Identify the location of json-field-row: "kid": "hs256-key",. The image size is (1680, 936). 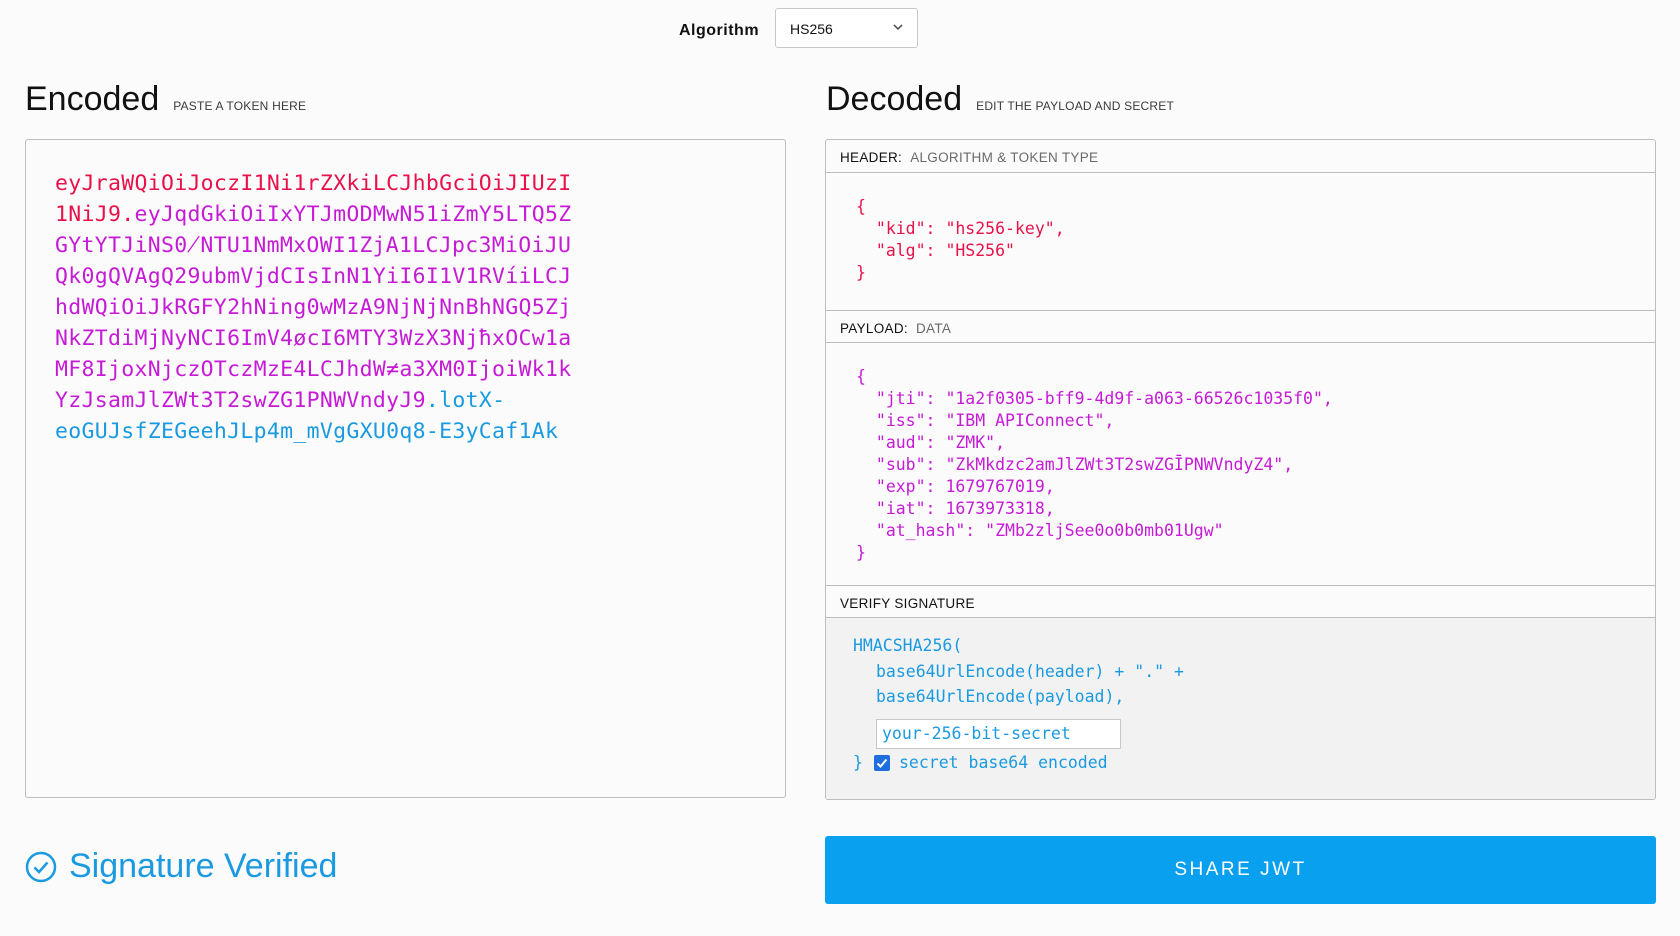
(960, 229).